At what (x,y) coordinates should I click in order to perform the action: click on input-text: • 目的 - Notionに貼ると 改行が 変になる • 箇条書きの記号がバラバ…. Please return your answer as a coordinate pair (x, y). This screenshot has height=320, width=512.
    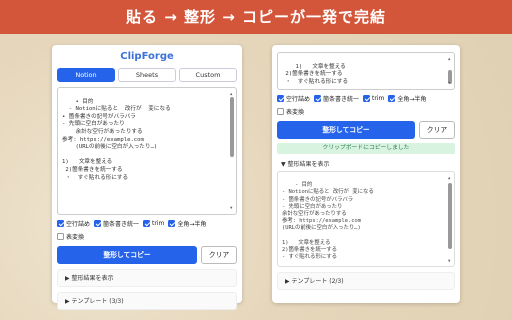
    Looking at the image, I should click on (116, 139).